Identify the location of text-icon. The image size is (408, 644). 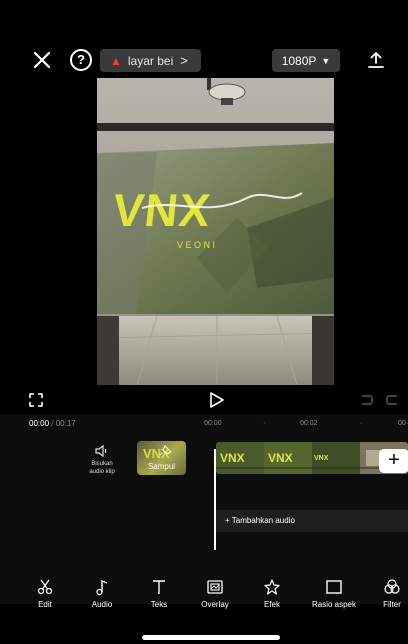
(159, 587).